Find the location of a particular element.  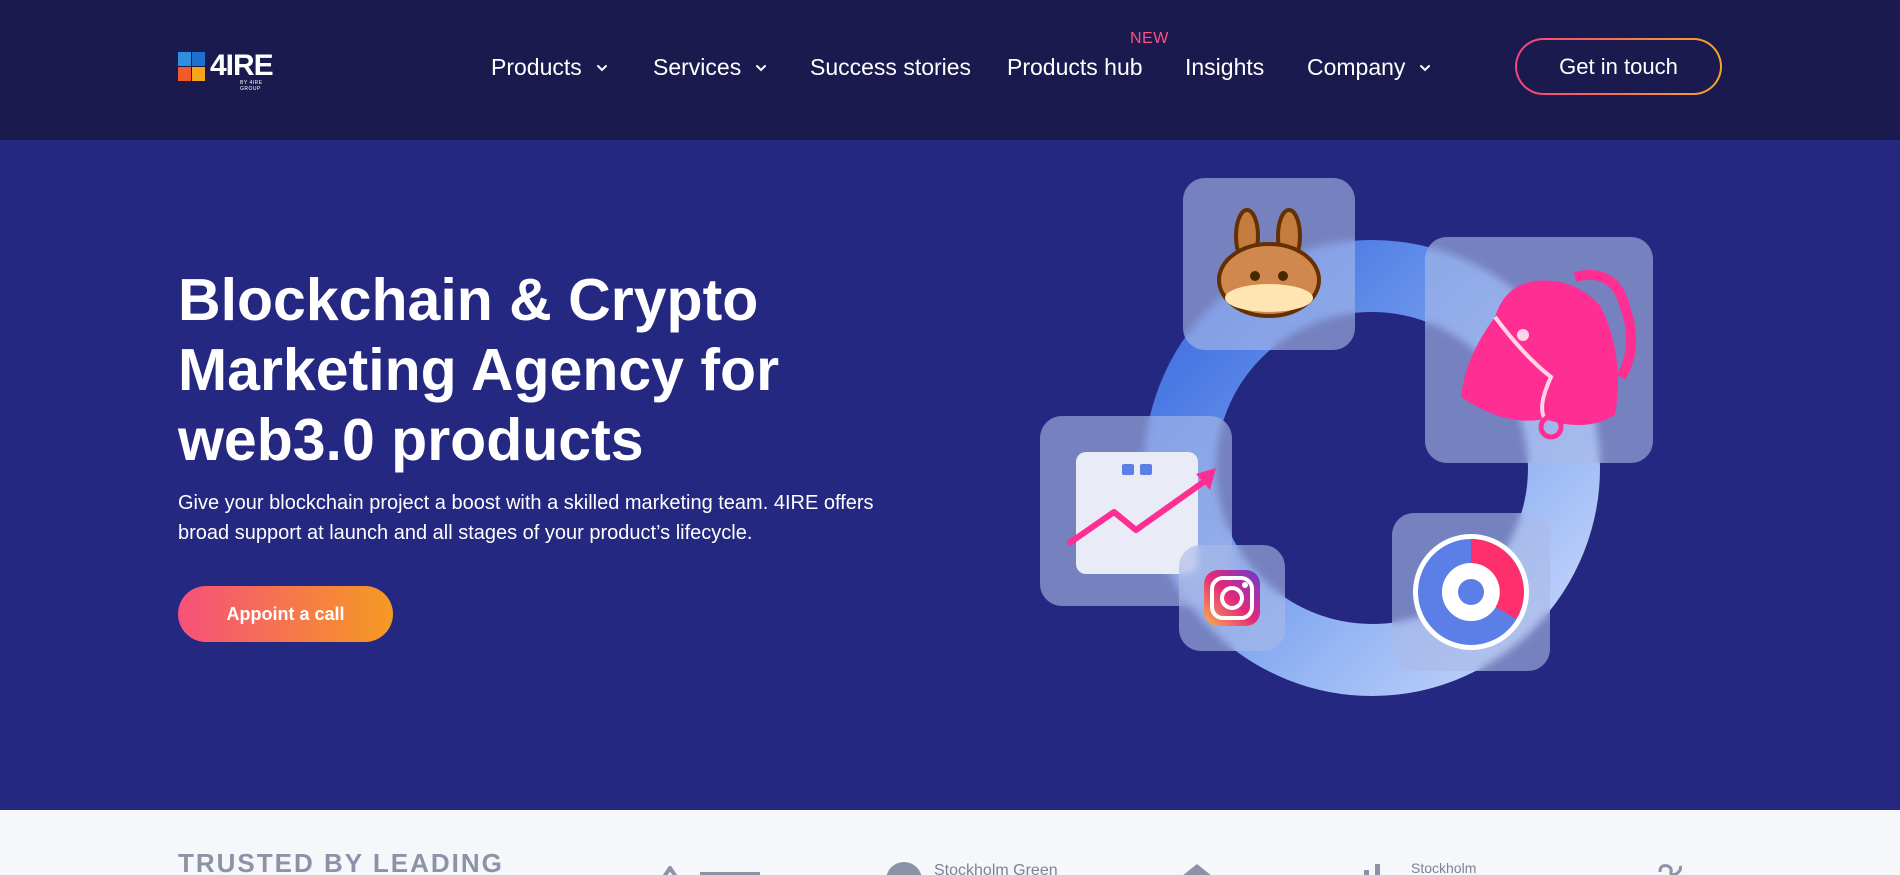

donut-chart-tile is located at coordinates (1471, 592).